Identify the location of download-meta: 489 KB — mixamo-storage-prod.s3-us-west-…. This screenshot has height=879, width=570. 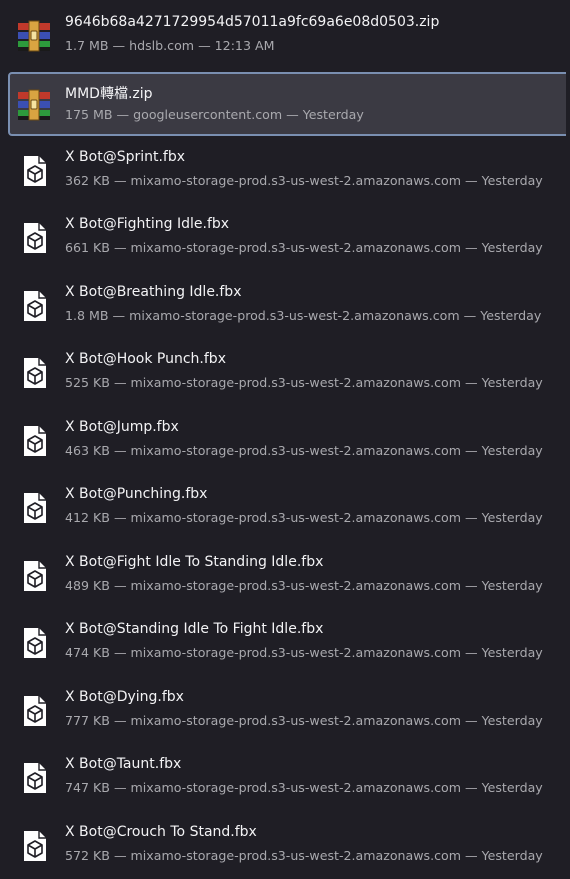
(304, 585).